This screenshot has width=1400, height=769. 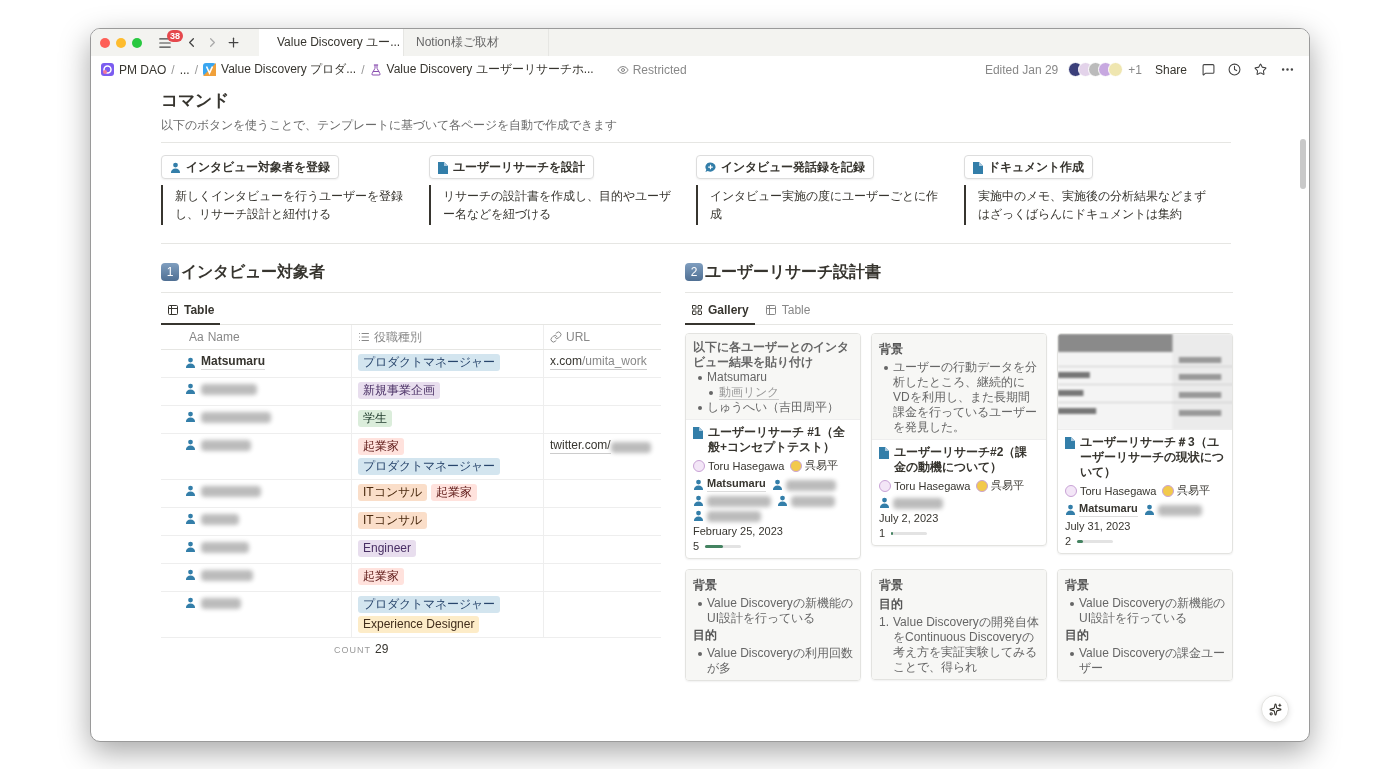 I want to click on column-header: Aa Name, so click(x=256, y=337).